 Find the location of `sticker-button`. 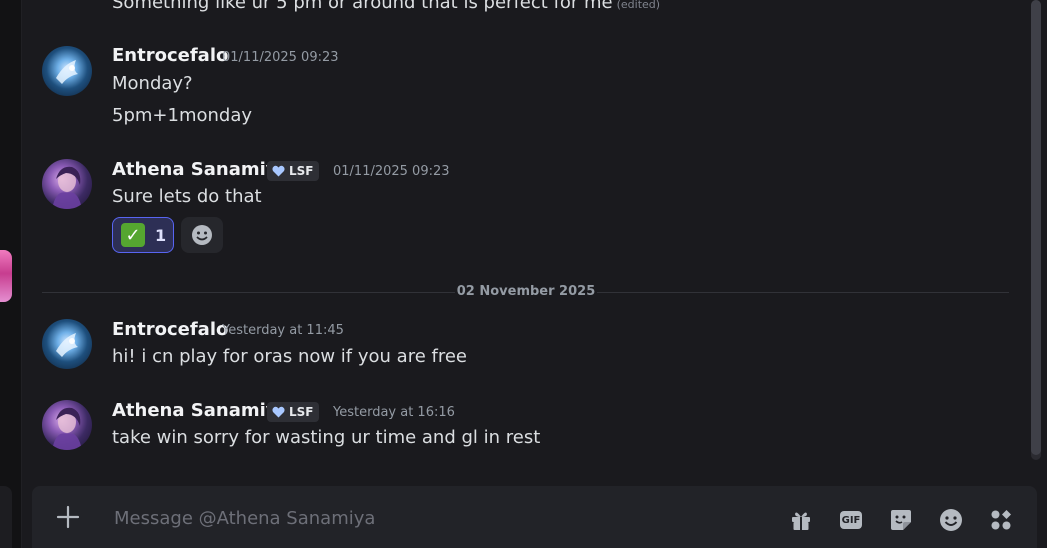

sticker-button is located at coordinates (901, 520).